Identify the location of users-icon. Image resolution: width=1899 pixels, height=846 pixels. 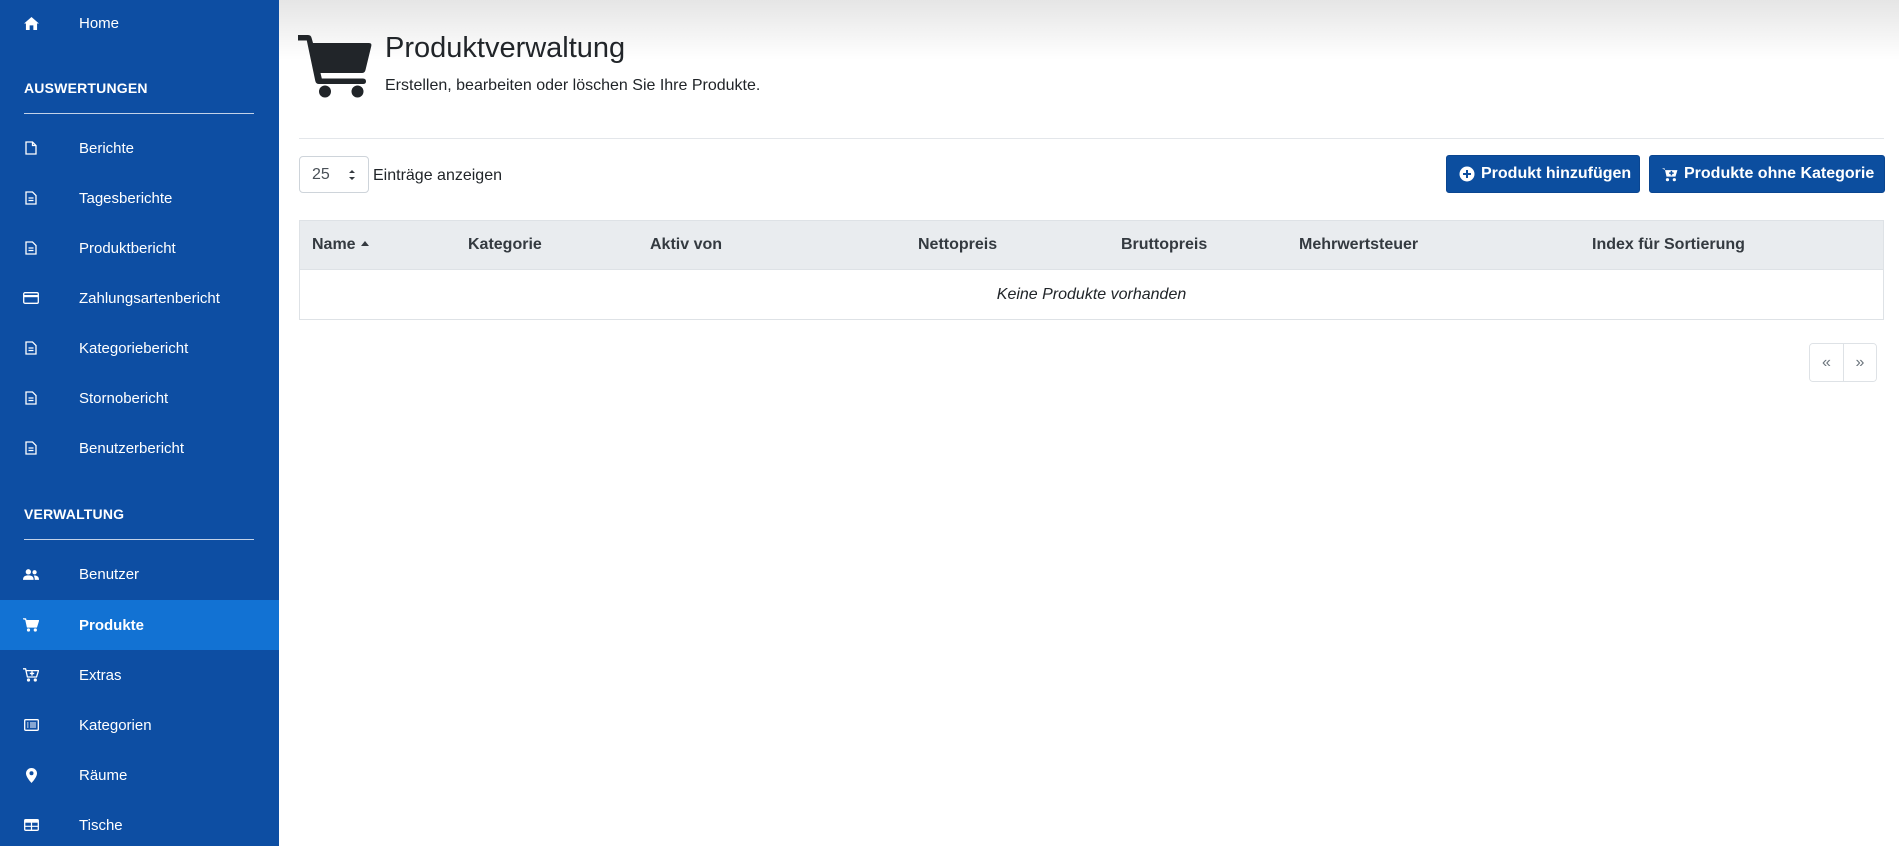
(31, 574).